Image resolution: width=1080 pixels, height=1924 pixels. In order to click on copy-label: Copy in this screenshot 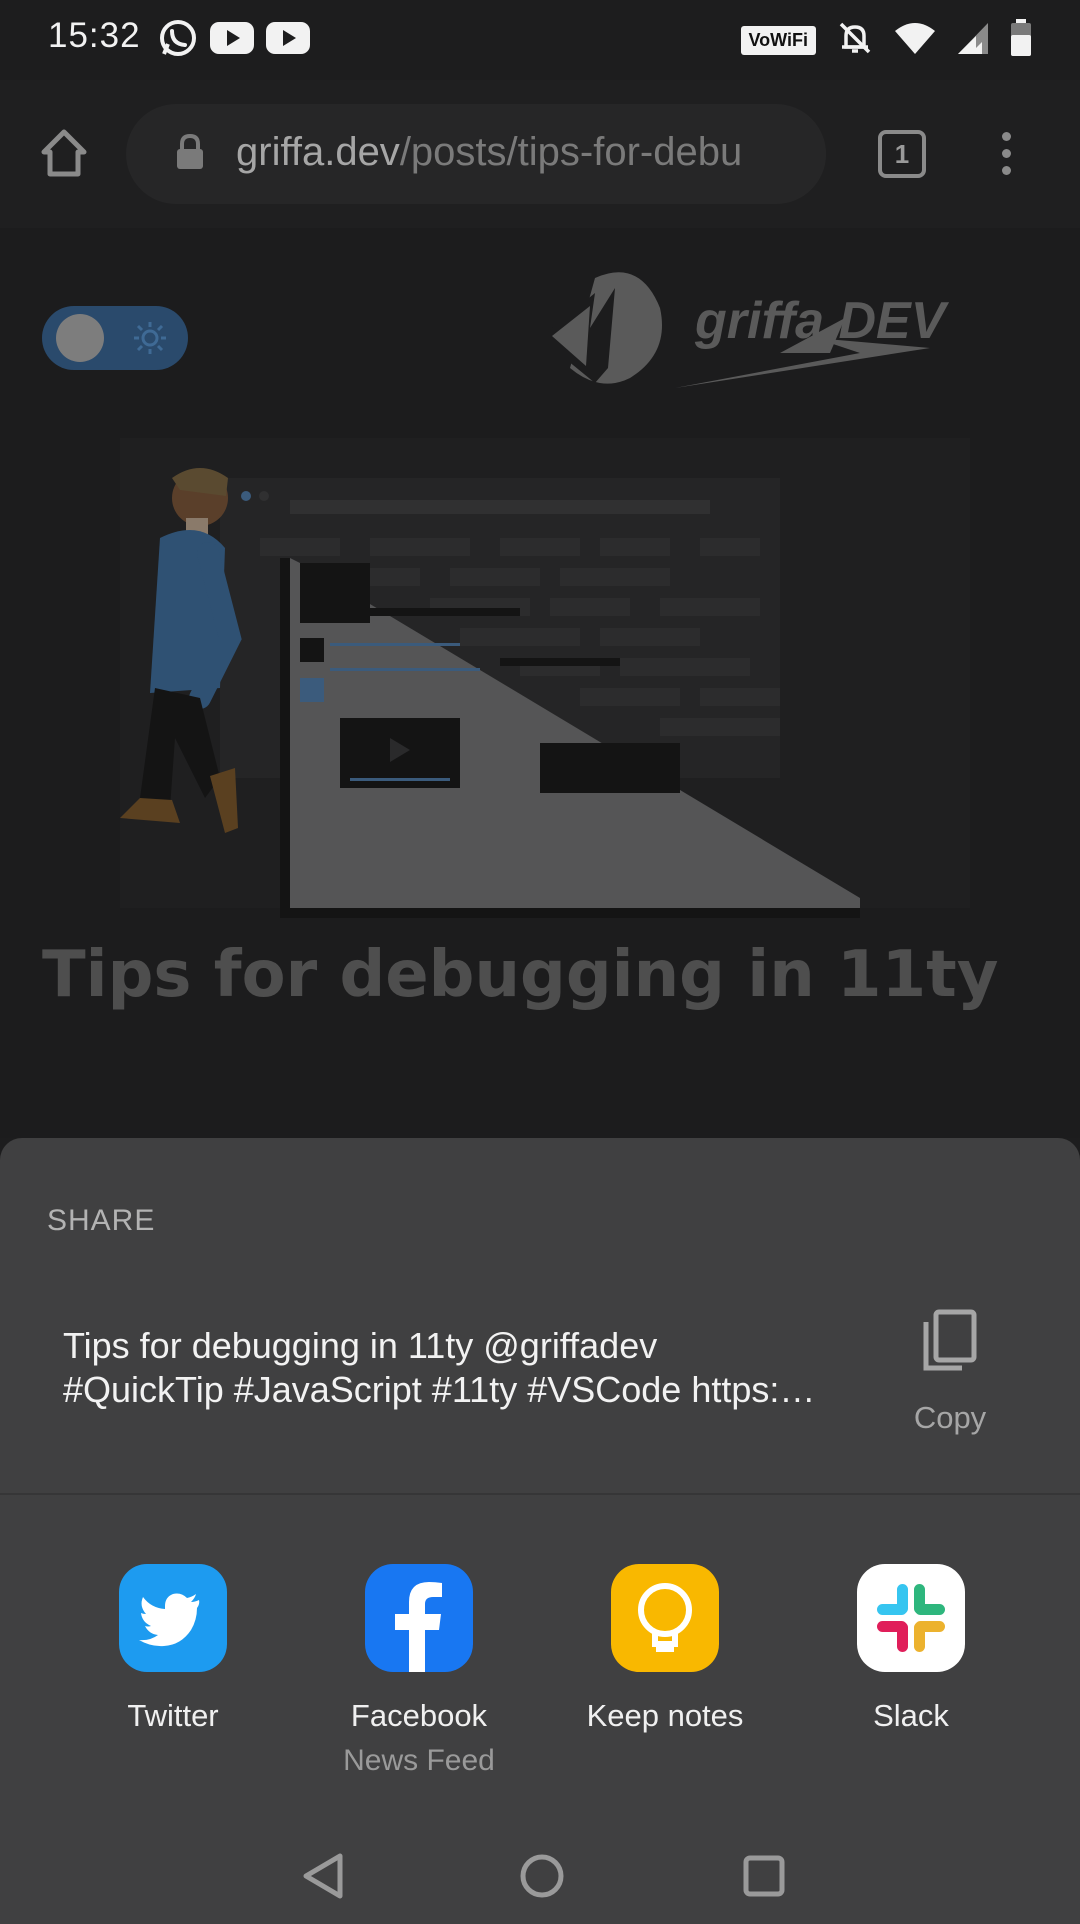, I will do `click(950, 1417)`.